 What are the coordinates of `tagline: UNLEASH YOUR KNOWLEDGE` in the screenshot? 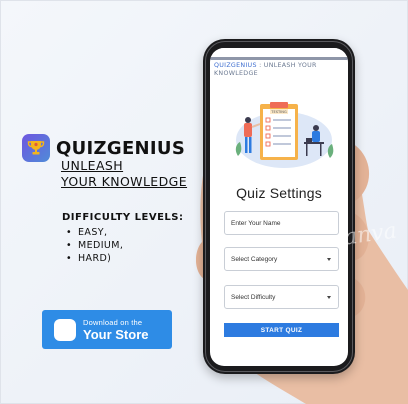 It's located at (124, 174).